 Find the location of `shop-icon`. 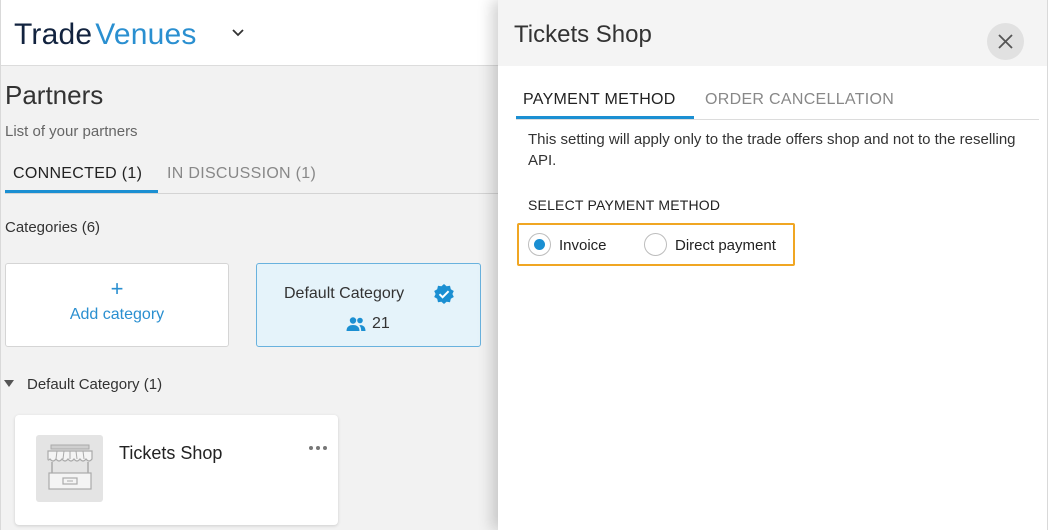

shop-icon is located at coordinates (70, 467).